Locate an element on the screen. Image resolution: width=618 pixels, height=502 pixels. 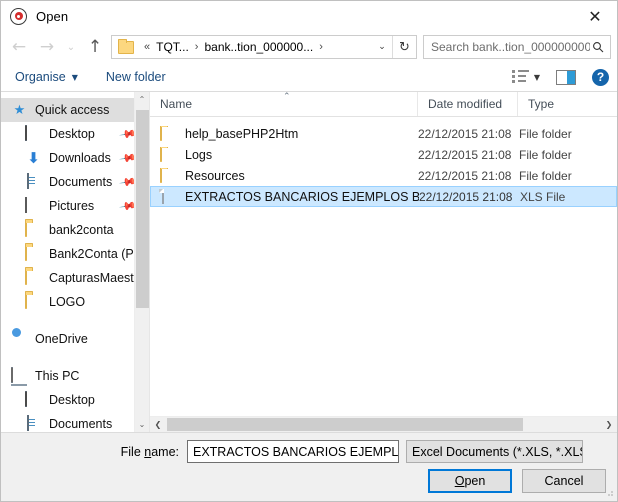
table-row: Logs 22/12/2015 21:08 File folder is located at coordinates (383, 154).